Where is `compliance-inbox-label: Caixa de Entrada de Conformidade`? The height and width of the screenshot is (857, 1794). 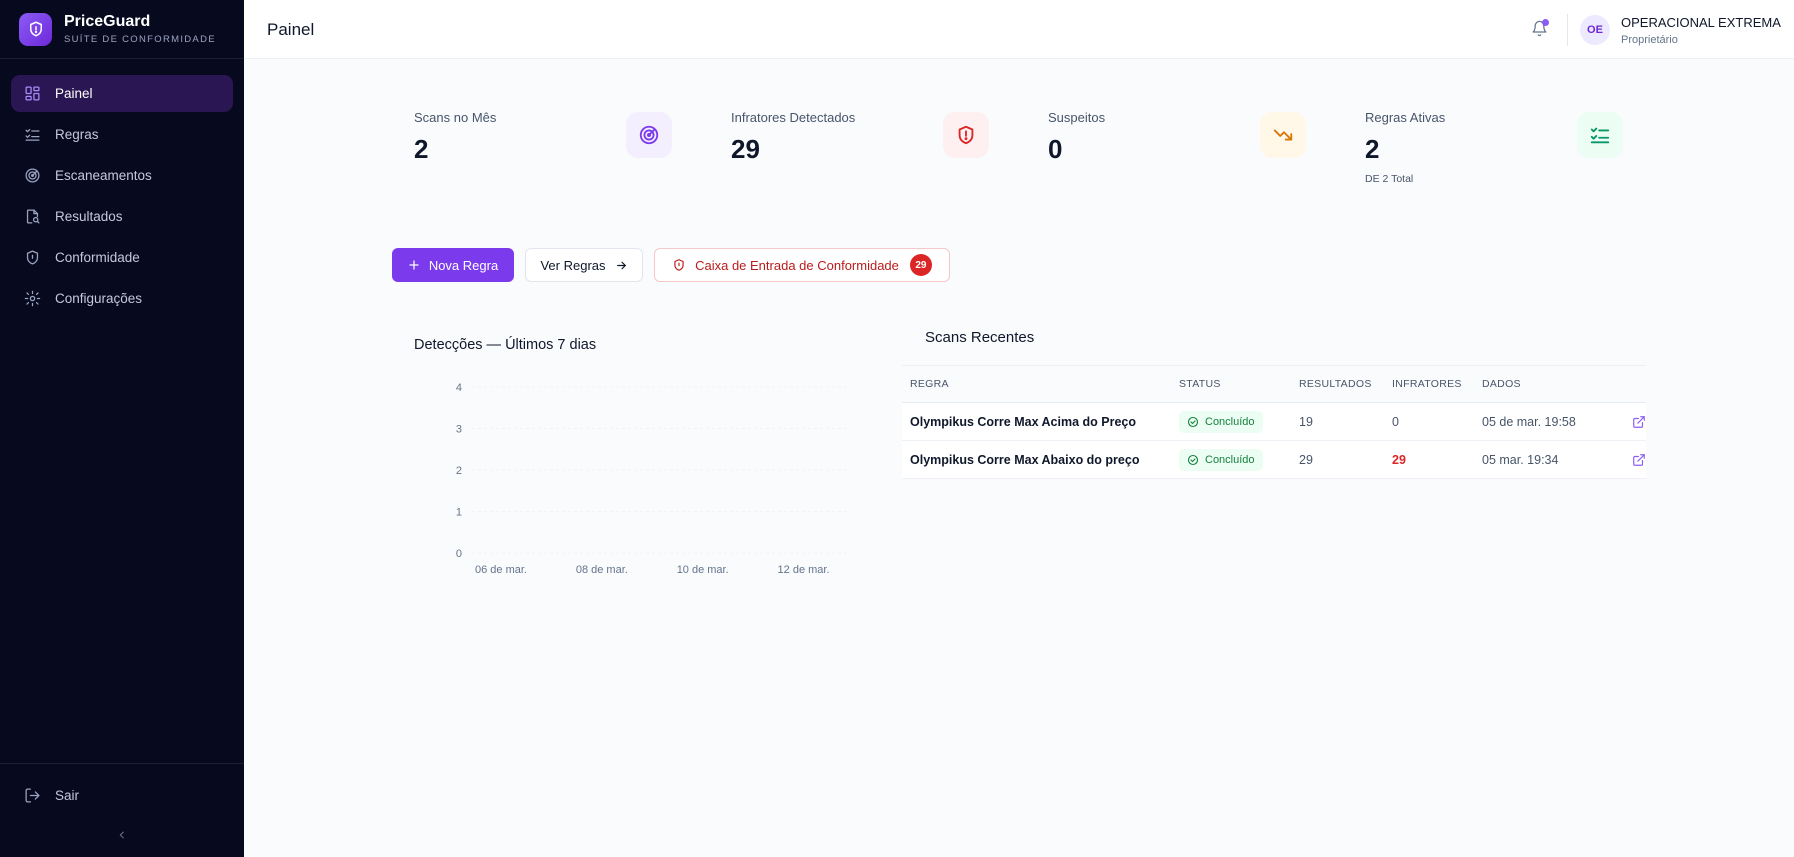
compliance-inbox-label: Caixa de Entrada de Conformidade is located at coordinates (797, 265).